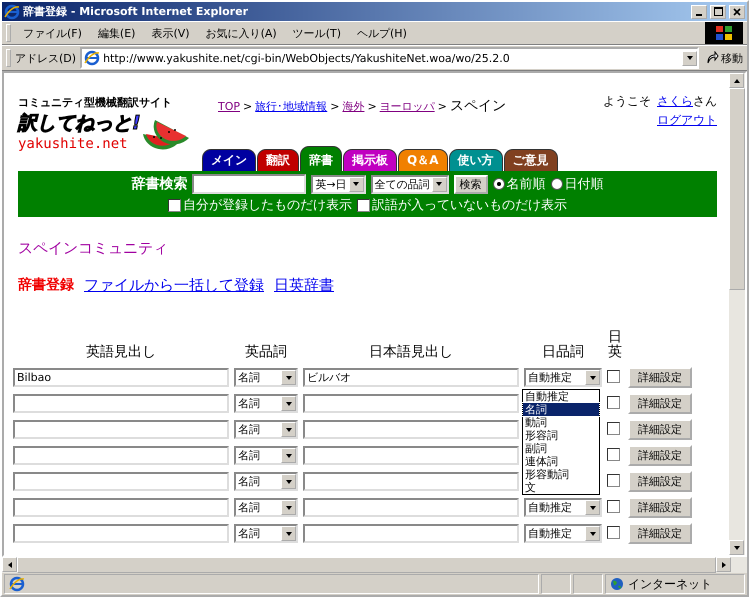  Describe the element at coordinates (531, 160) in the screenshot. I see `nav-tab: ご意見` at that location.